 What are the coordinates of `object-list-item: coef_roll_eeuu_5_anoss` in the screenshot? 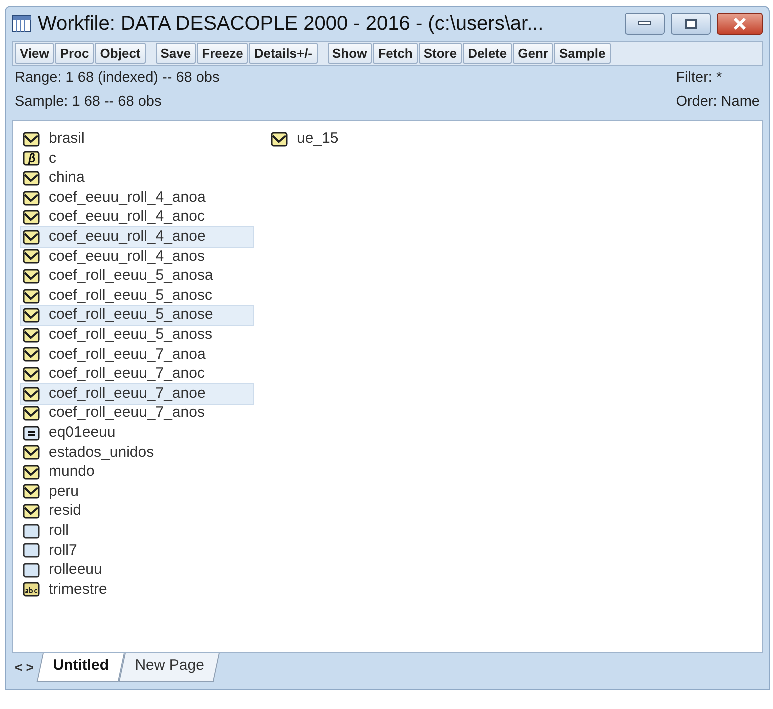 It's located at (137, 335).